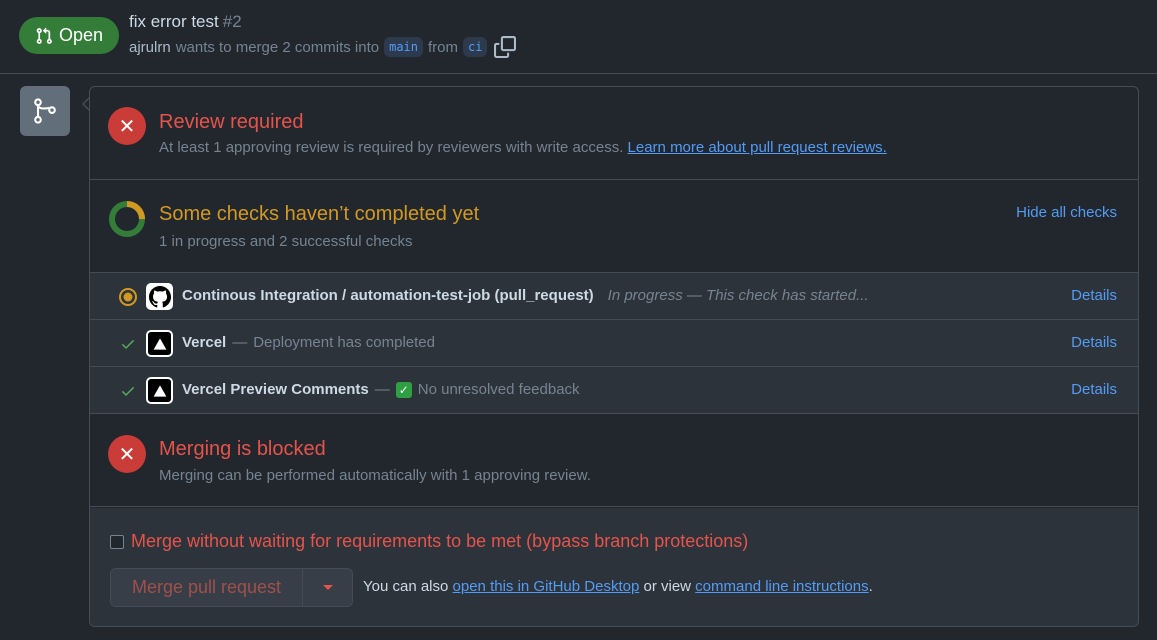 The height and width of the screenshot is (640, 1157). What do you see at coordinates (406, 586) in the screenshot?
I see `also-prefix: You can also` at bounding box center [406, 586].